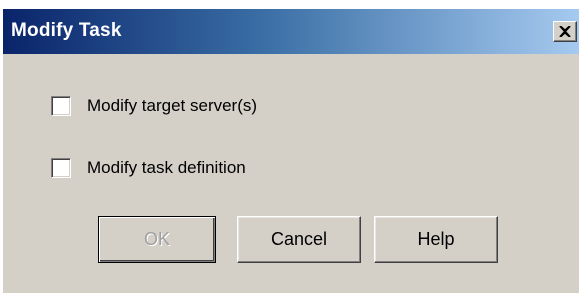  I want to click on modify-task-definition-label: Modify task definition, so click(166, 167).